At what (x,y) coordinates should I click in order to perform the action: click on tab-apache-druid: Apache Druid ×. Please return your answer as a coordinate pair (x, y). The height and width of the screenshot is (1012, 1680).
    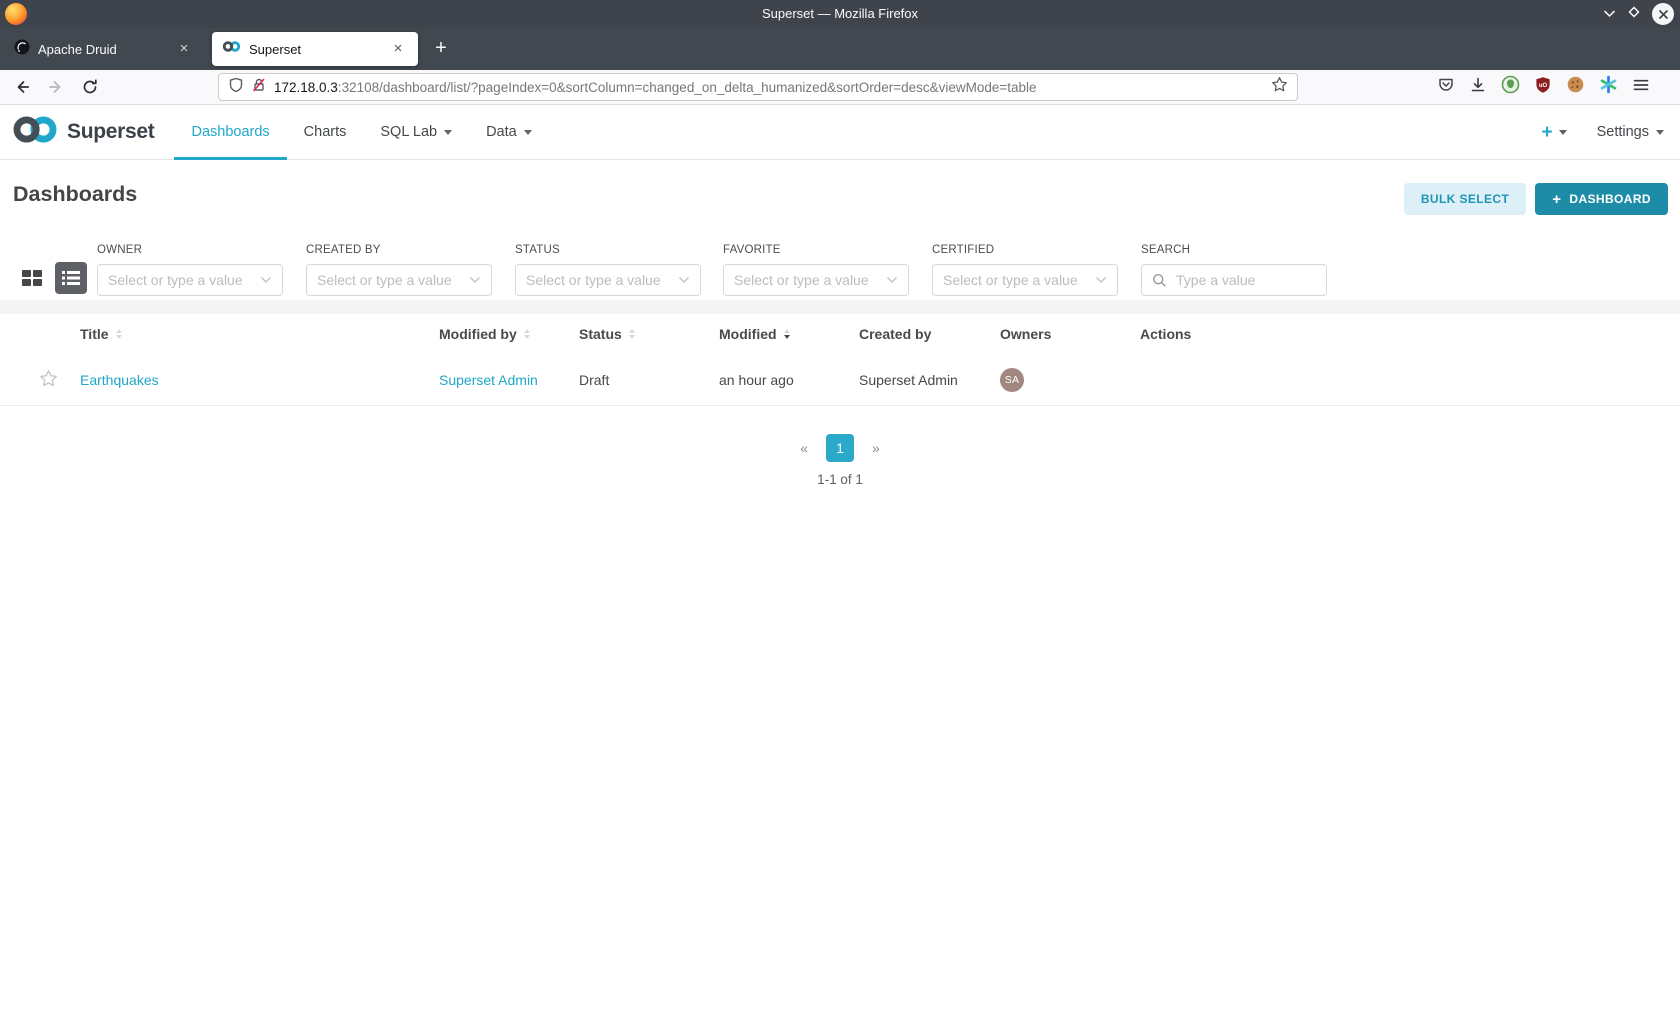
    Looking at the image, I should click on (104, 49).